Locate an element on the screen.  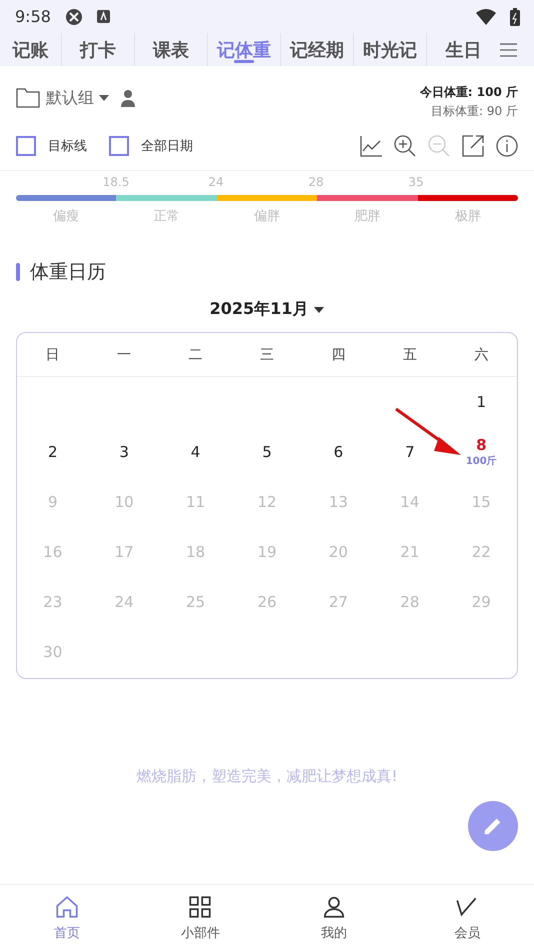
grid-icon is located at coordinates (200, 907).